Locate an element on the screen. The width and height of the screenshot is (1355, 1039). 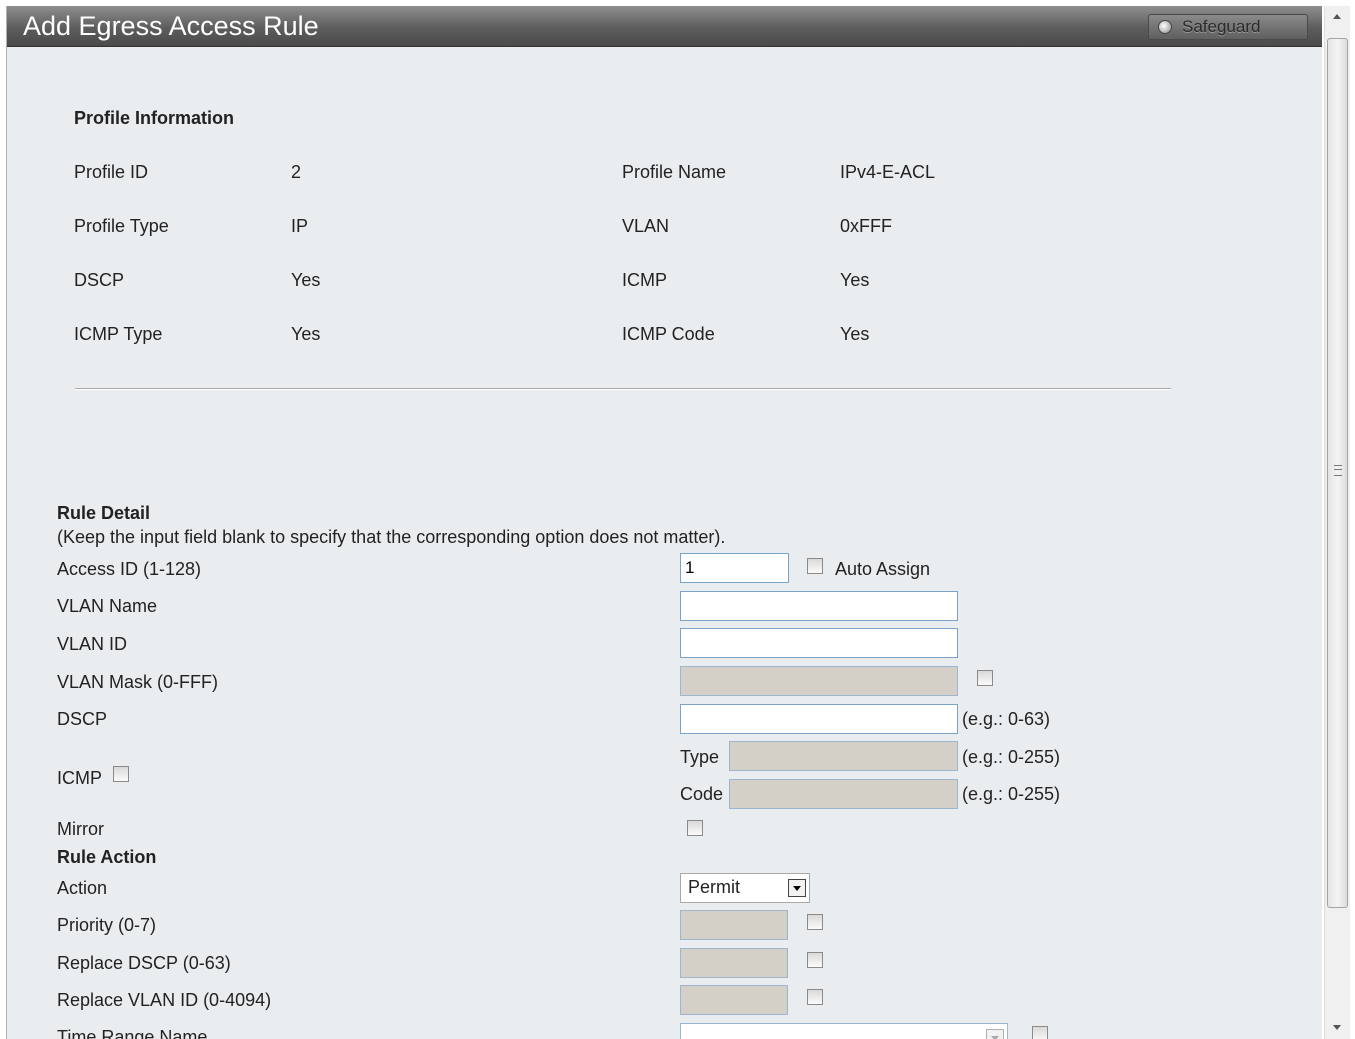
mirror-checkbox is located at coordinates (695, 828).